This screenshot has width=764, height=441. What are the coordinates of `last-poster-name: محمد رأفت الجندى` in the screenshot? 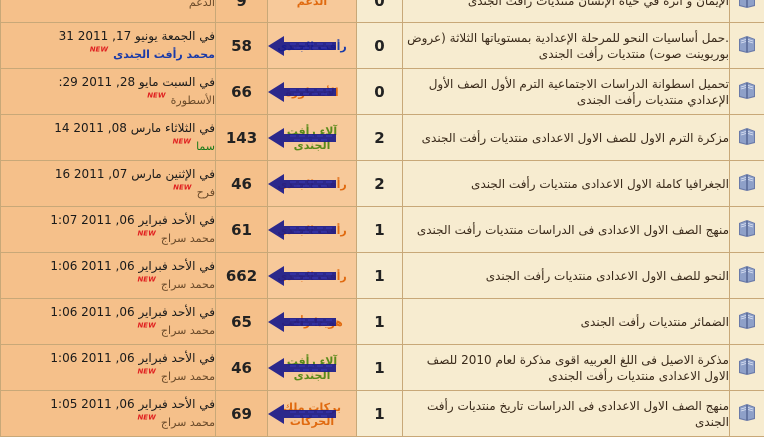 It's located at (163, 54).